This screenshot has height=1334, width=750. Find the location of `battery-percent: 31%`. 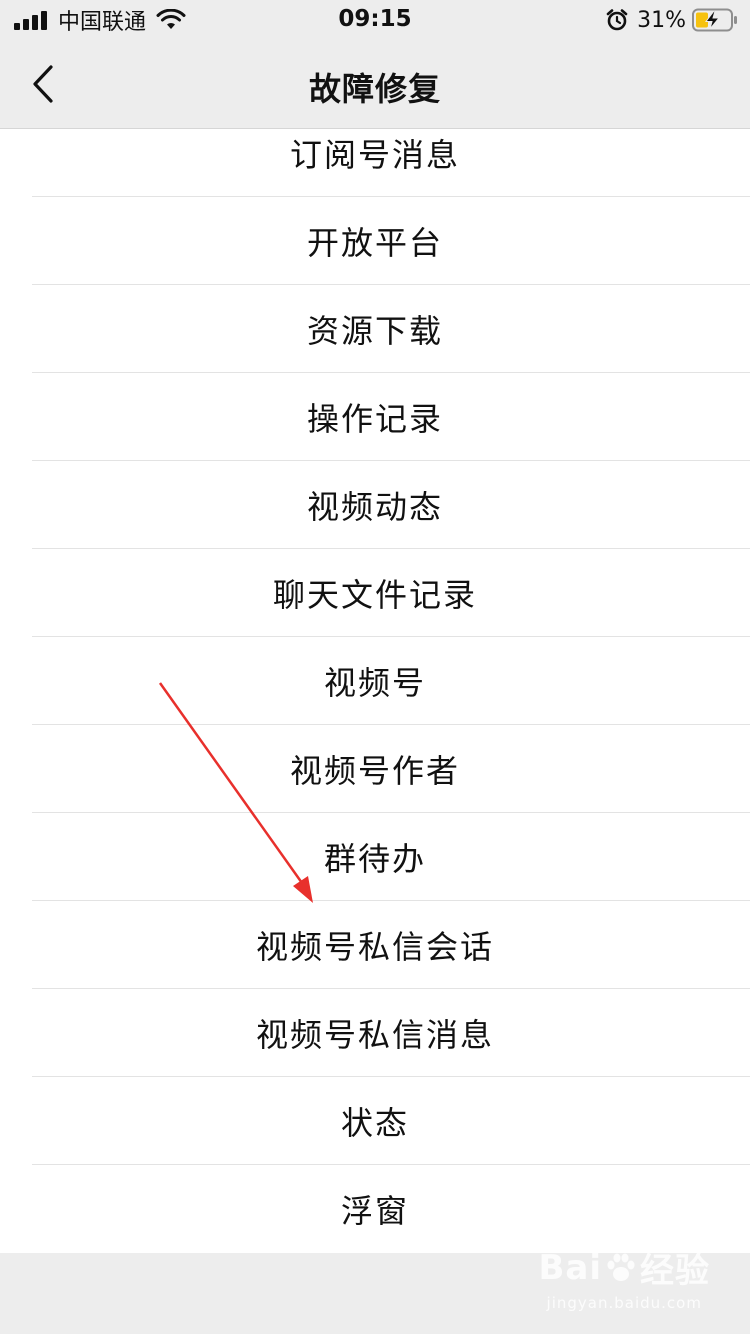

battery-percent: 31% is located at coordinates (661, 20).